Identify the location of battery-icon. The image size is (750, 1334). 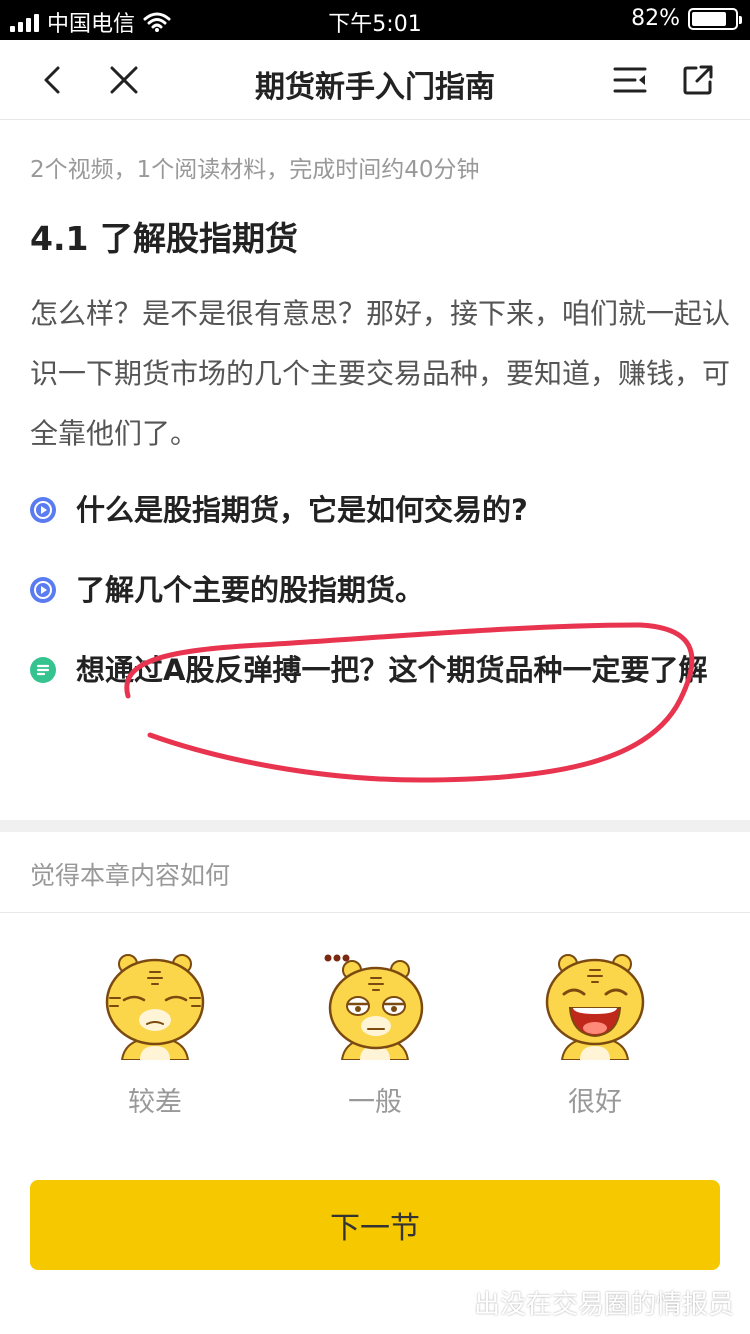
(715, 18).